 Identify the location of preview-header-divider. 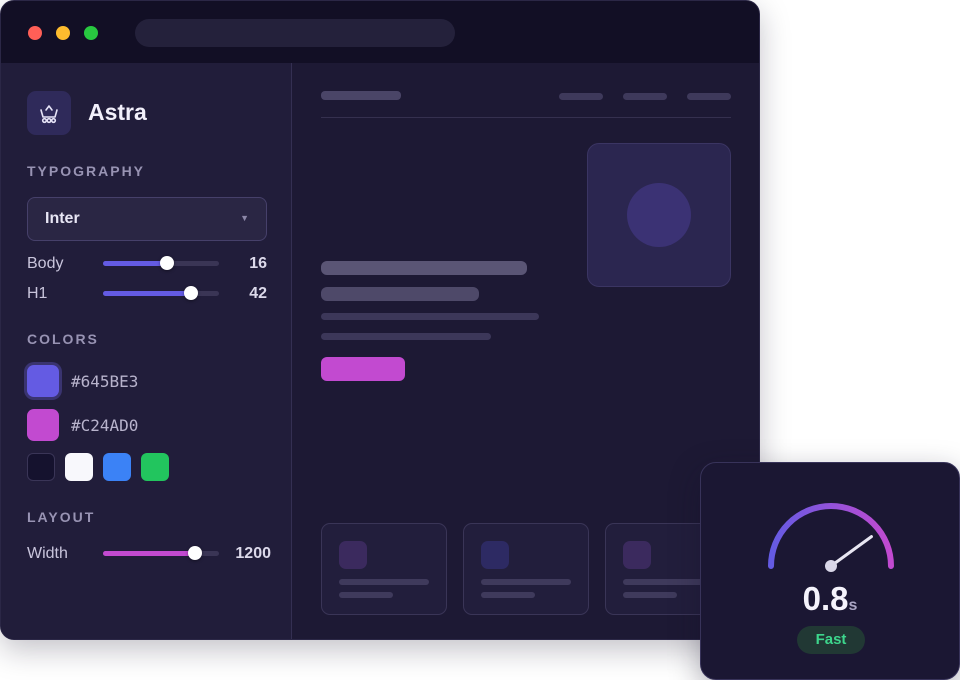
(526, 117).